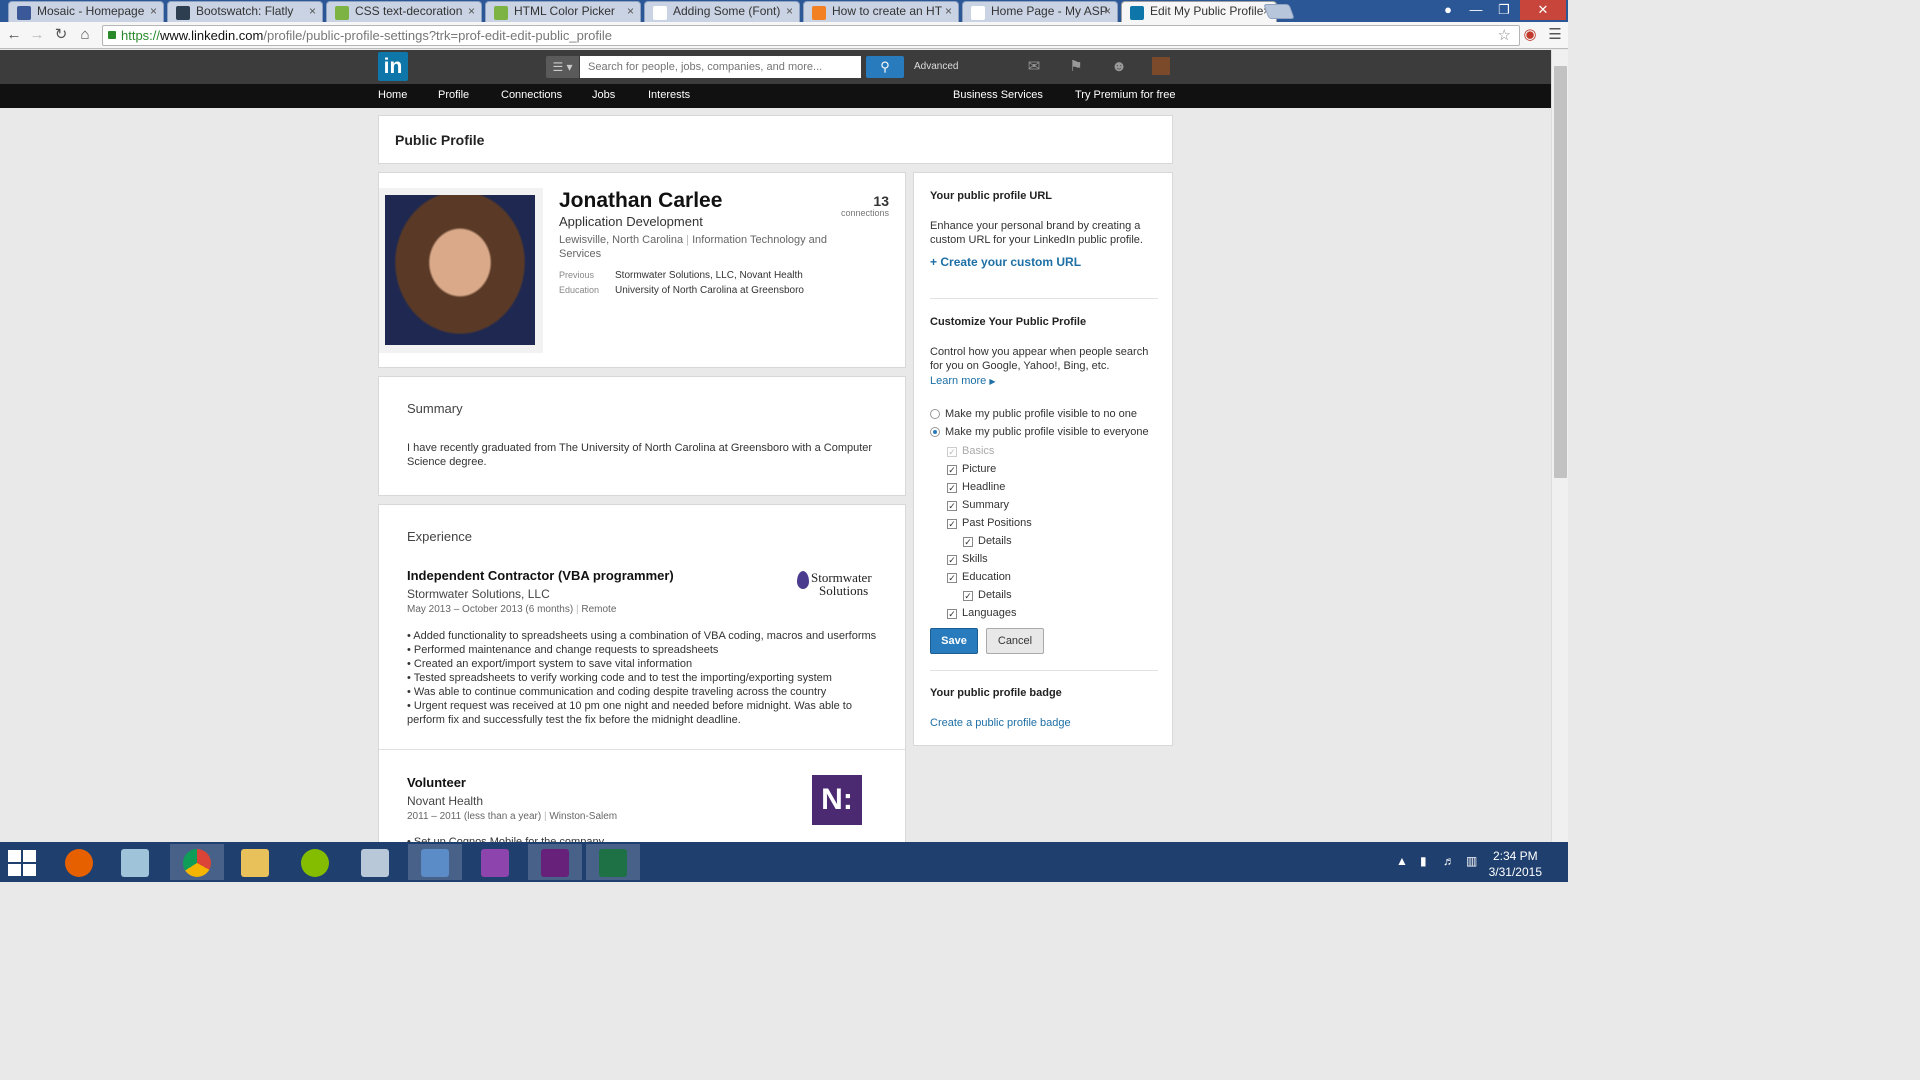 The width and height of the screenshot is (1920, 1080). Describe the element at coordinates (1448, 10) in the screenshot. I see `user-icon: ●` at that location.